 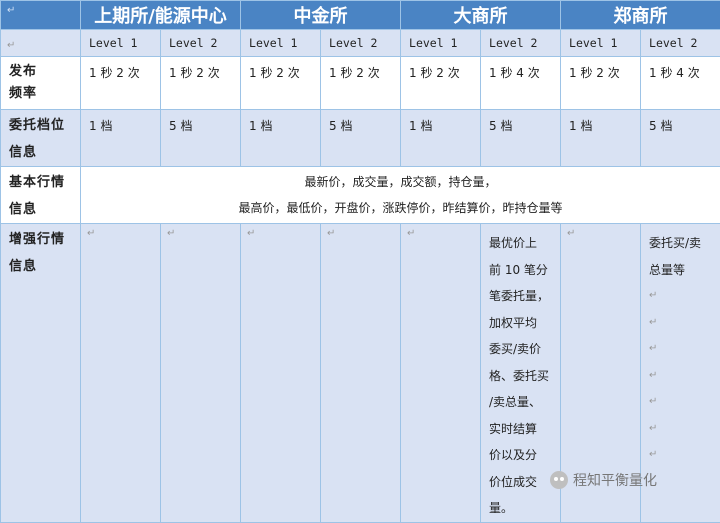 I want to click on enhanced-line: 加权平均, so click(x=521, y=323).